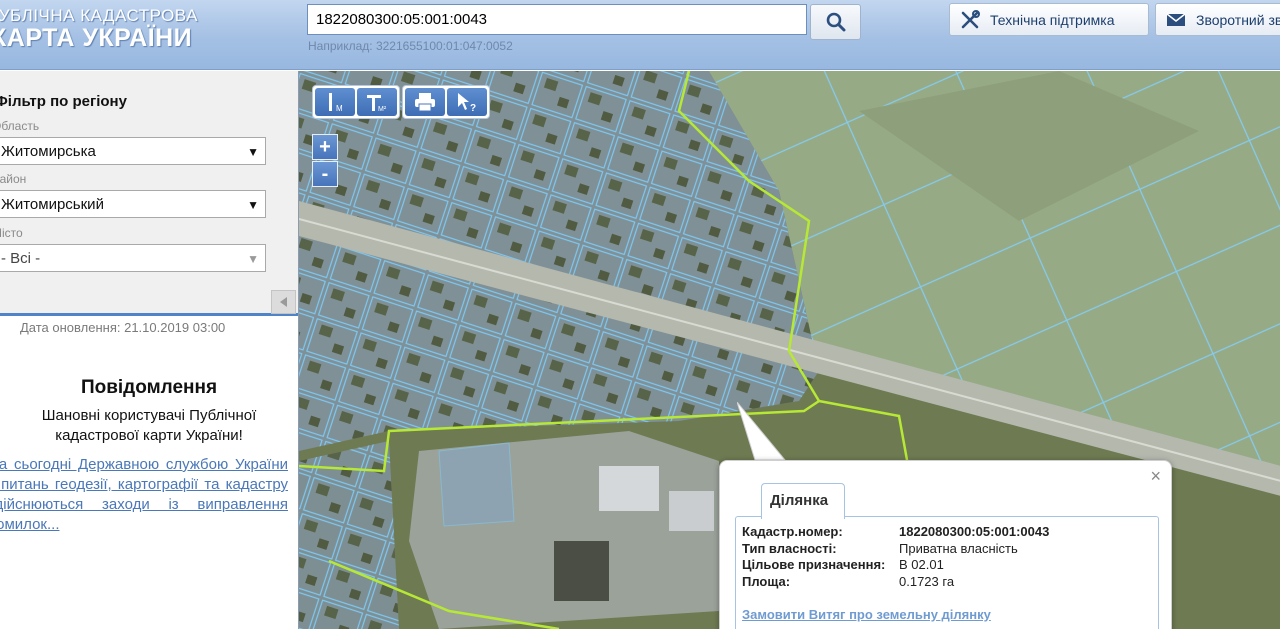 Image resolution: width=1280 pixels, height=629 pixels. What do you see at coordinates (895, 531) in the screenshot?
I see `detail-row-cadastral-number: Кадастр.номер: 1822080300:05:001:0043` at bounding box center [895, 531].